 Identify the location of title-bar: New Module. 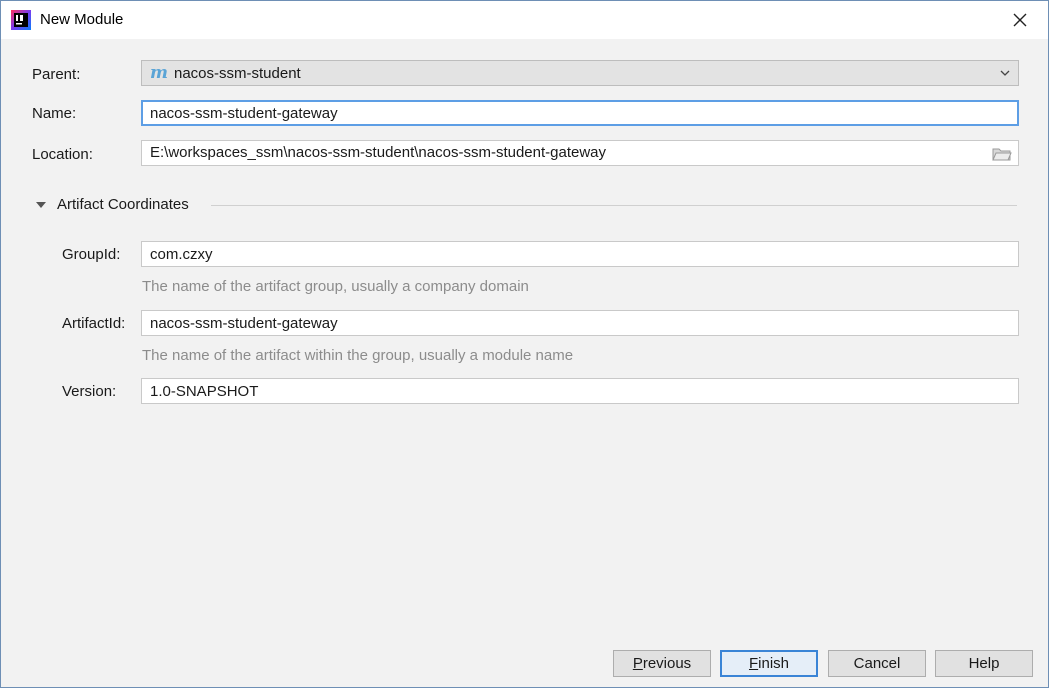
(524, 20).